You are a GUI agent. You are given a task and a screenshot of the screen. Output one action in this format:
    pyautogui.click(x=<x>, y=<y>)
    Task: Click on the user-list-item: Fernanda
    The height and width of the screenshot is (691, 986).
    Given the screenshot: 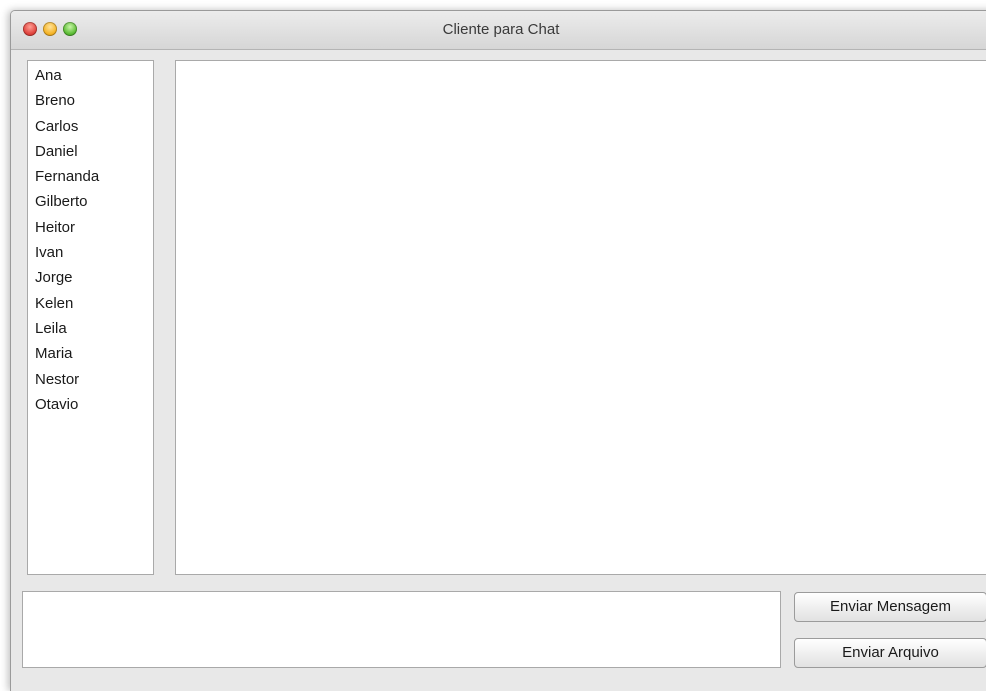 What is the action you would take?
    pyautogui.click(x=90, y=176)
    